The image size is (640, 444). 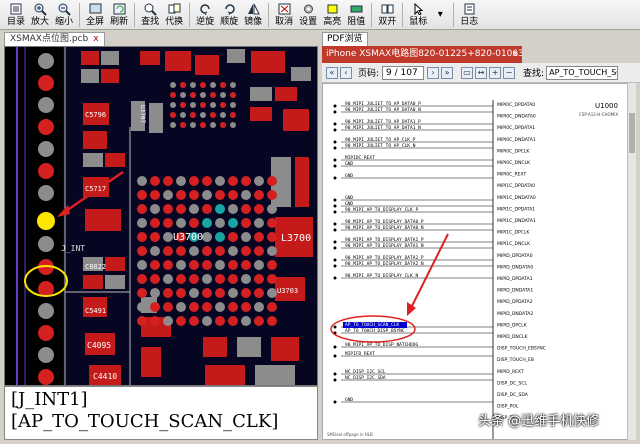 What do you see at coordinates (95, 115) in the screenshot?
I see `c5796-label: C5796` at bounding box center [95, 115].